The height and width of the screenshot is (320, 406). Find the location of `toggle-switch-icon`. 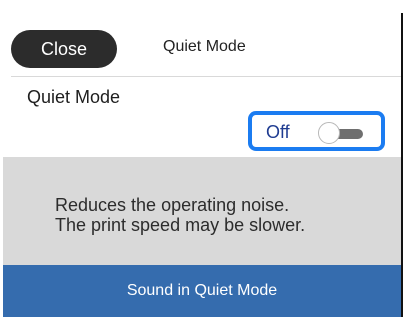

toggle-switch-icon is located at coordinates (341, 133).